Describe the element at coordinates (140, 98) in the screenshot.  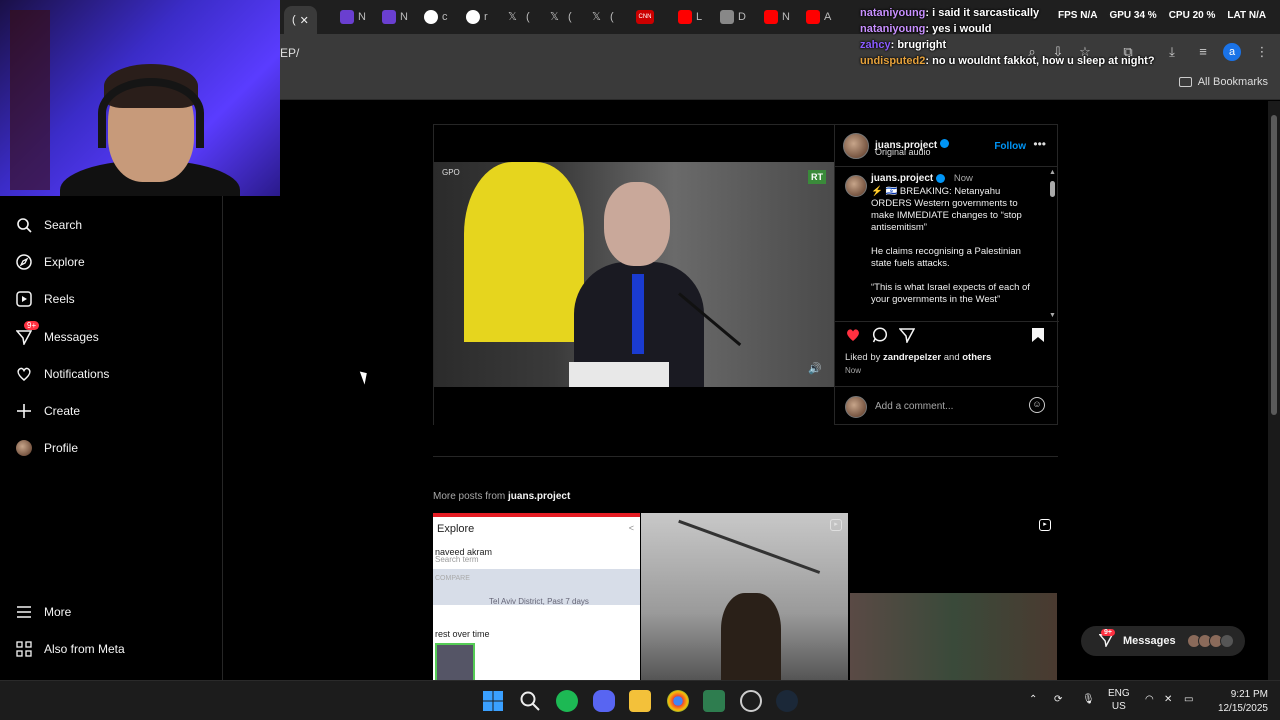
I see `webcam-overlay` at that location.